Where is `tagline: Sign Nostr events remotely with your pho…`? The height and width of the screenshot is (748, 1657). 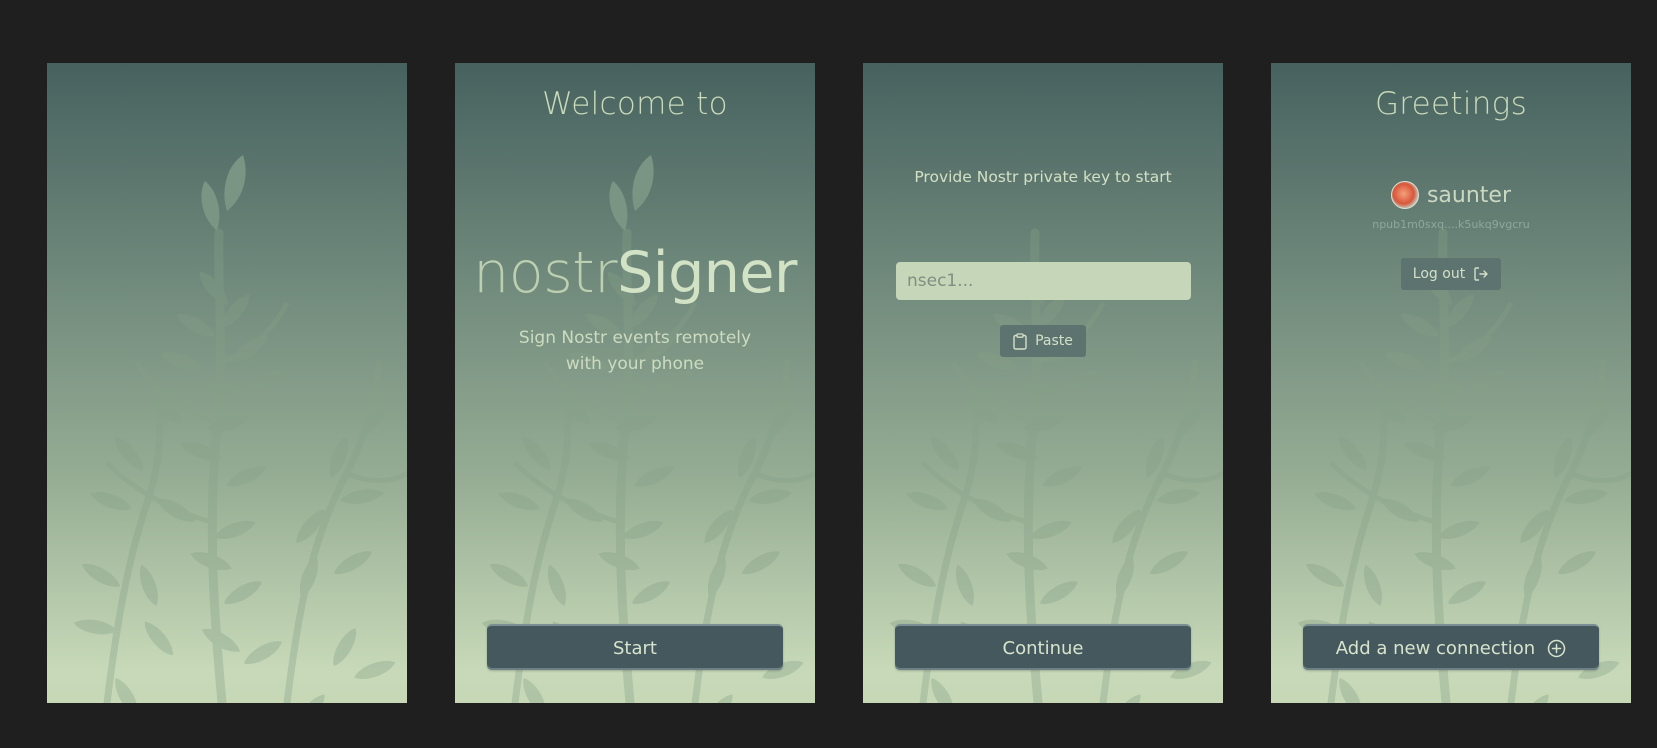 tagline: Sign Nostr events remotely with your pho… is located at coordinates (635, 351).